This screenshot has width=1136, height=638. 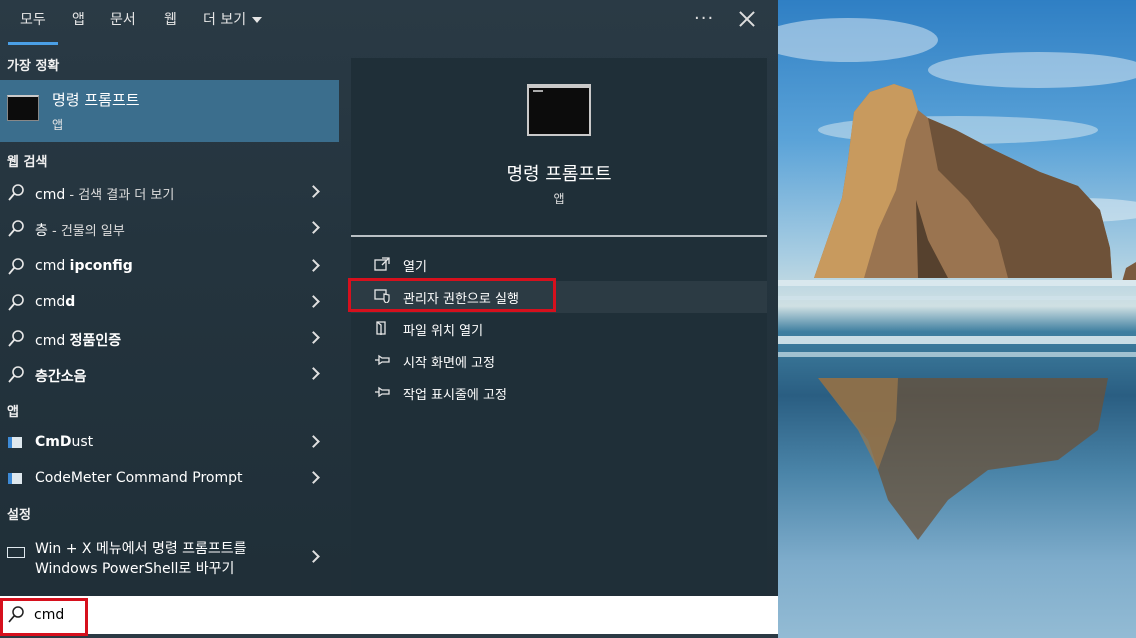 What do you see at coordinates (449, 363) in the screenshot?
I see `action-label: 시작 화면에 고정` at bounding box center [449, 363].